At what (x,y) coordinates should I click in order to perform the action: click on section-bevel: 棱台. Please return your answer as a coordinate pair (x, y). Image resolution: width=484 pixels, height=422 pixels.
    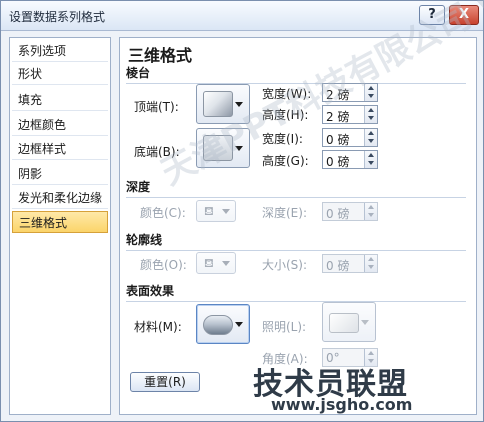
    Looking at the image, I should click on (296, 74).